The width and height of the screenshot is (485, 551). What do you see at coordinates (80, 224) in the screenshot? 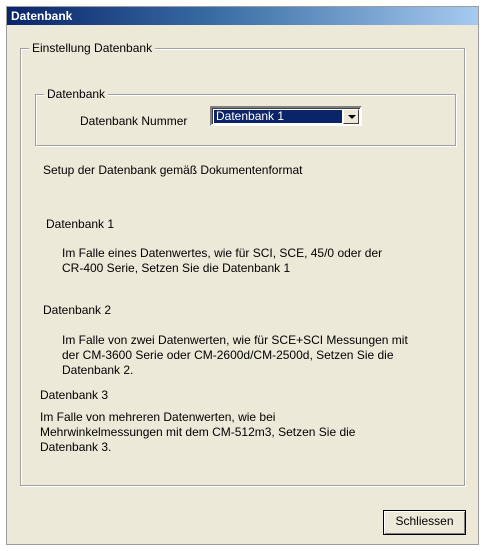
I see `database-1-heading: Datenbank 1` at bounding box center [80, 224].